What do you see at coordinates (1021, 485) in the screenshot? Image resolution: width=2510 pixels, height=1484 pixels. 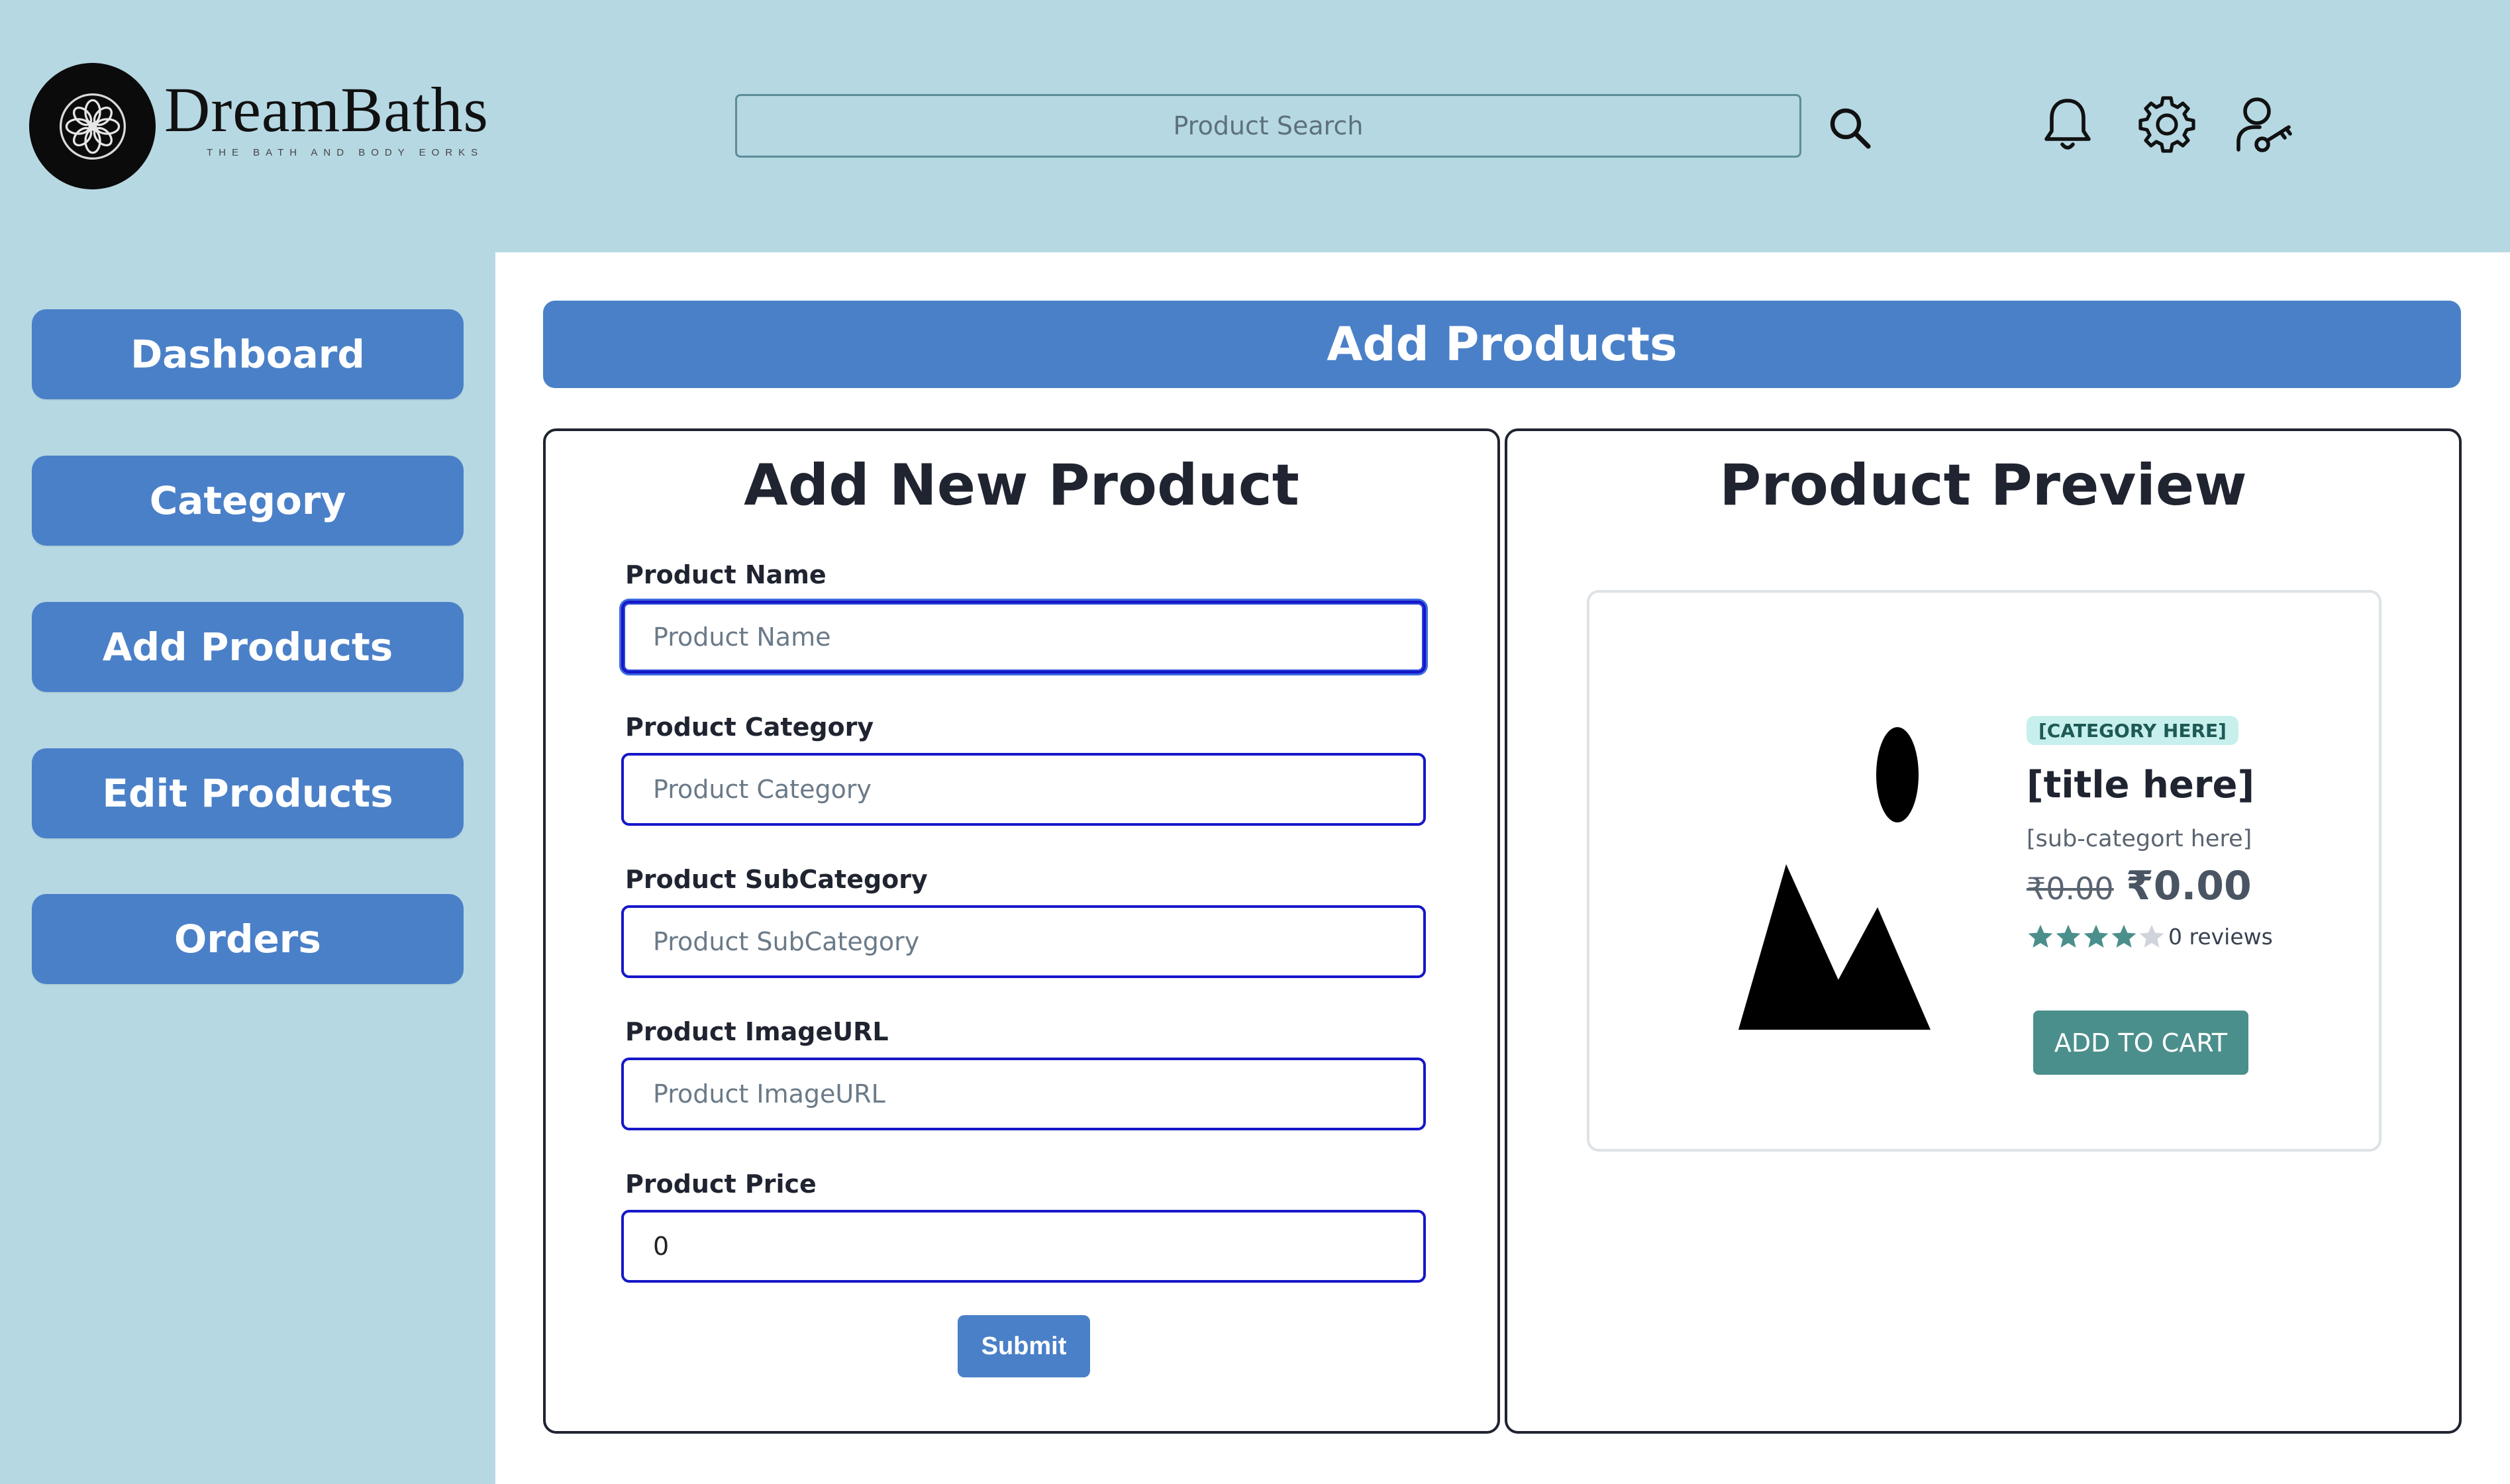 I see `form-title: Add New Product` at bounding box center [1021, 485].